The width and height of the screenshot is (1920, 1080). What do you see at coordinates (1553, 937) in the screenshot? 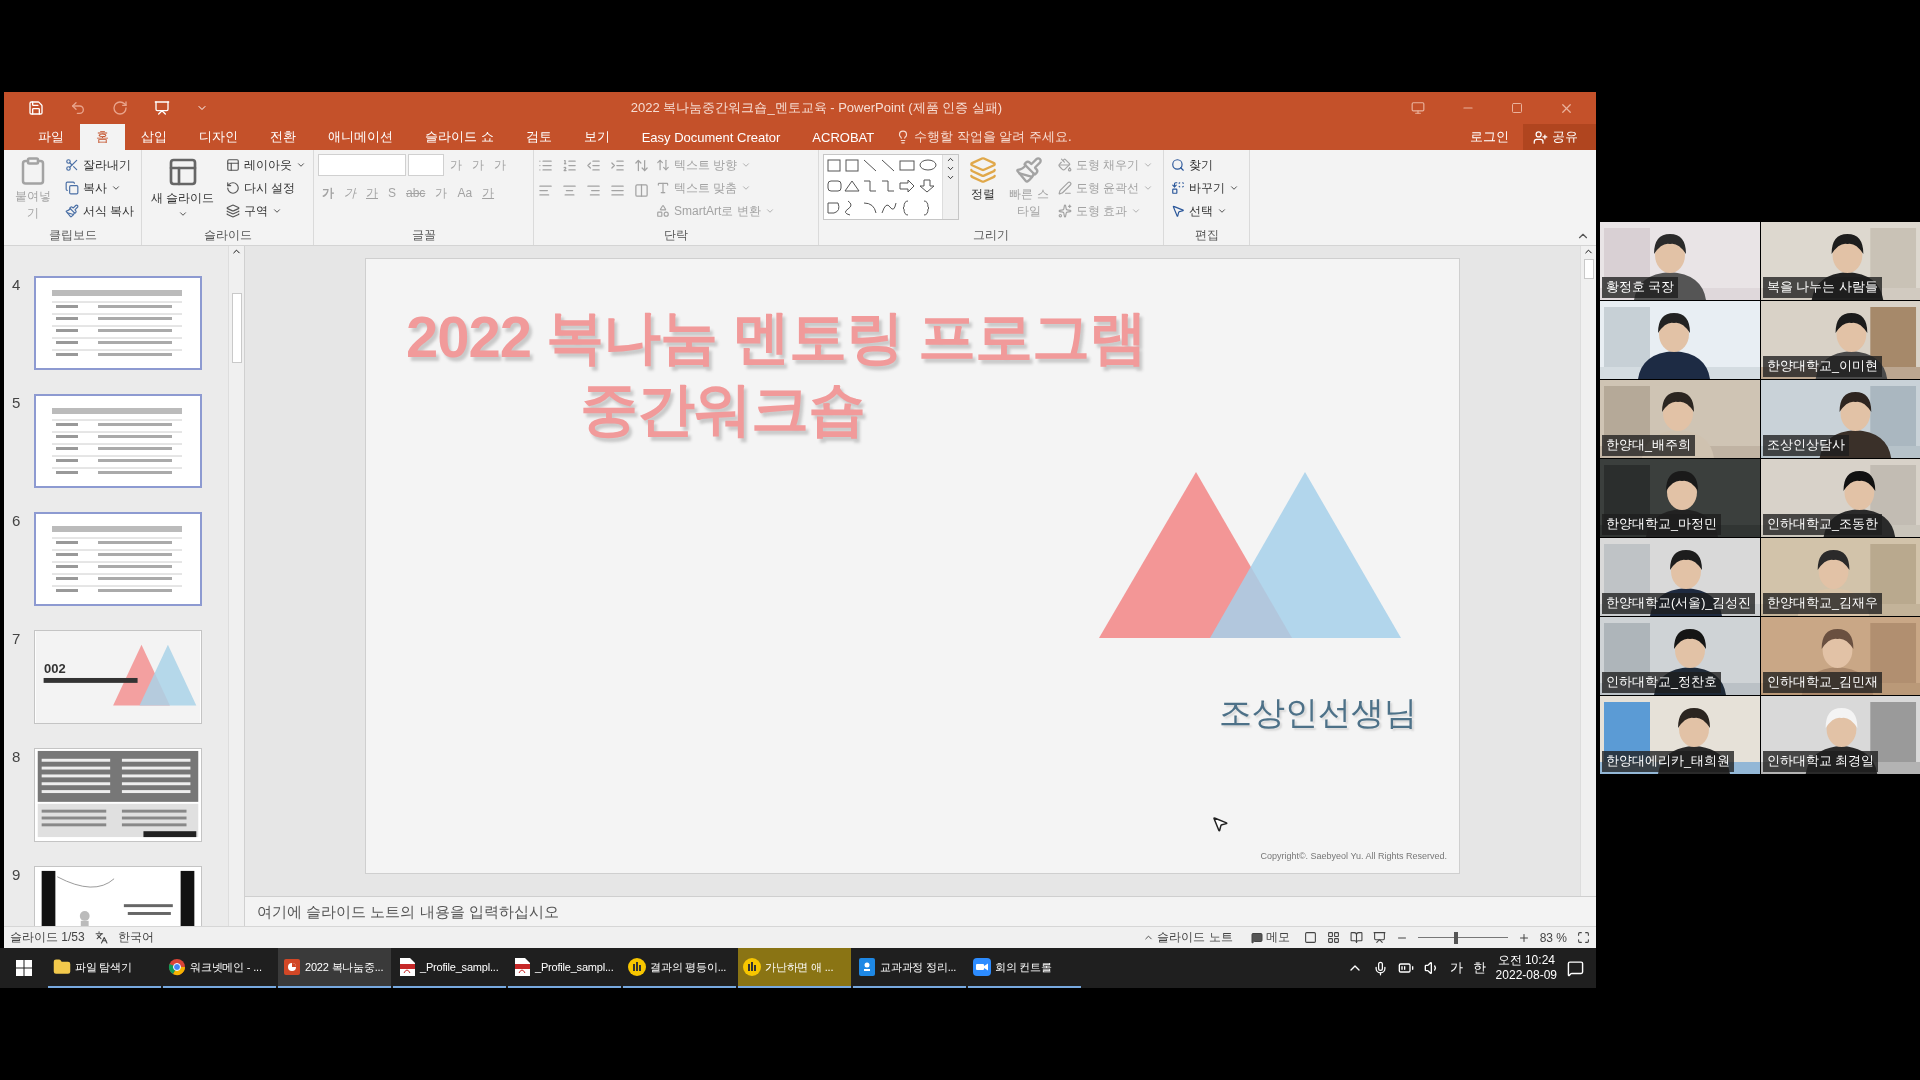
I see `zoom-level: 83 %` at bounding box center [1553, 937].